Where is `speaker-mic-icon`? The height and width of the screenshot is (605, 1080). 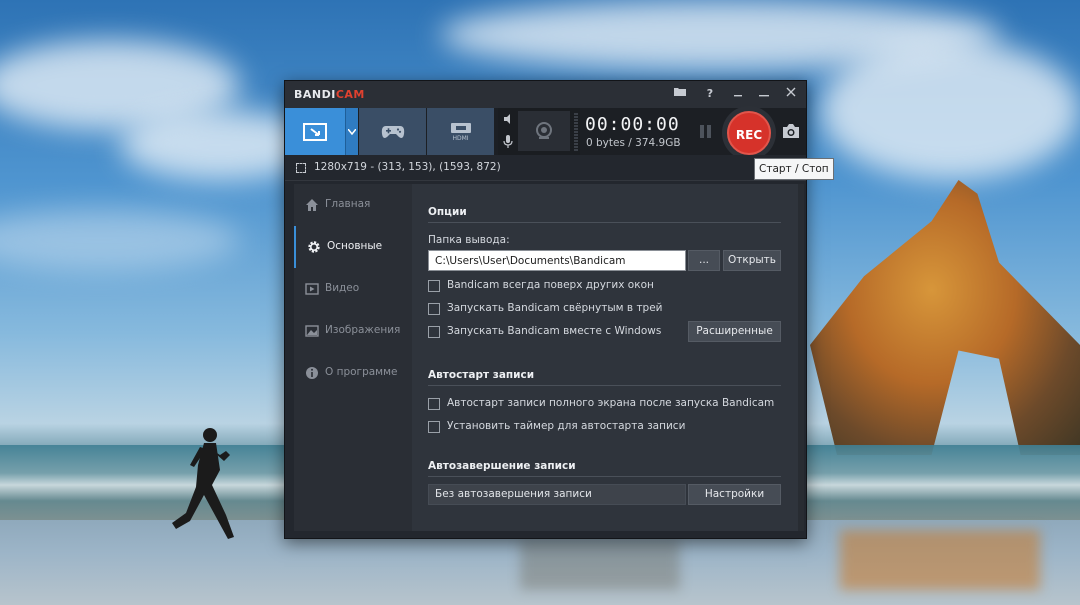
speaker-mic-icon is located at coordinates (508, 119).